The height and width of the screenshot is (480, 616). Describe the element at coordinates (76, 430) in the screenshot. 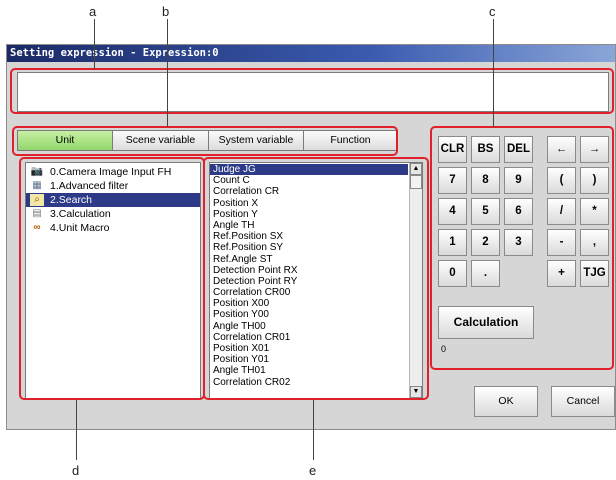

I see `leader-line-d` at that location.